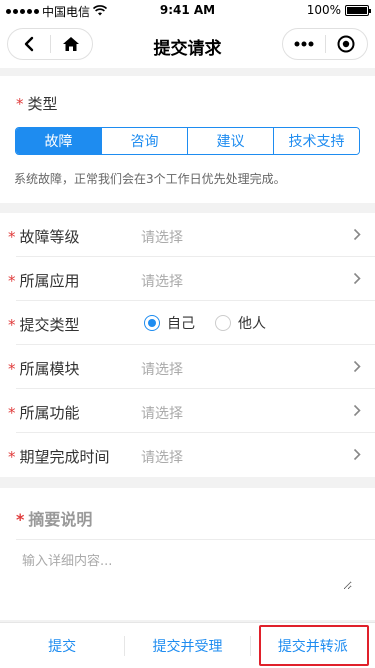 This screenshot has height=668, width=375. What do you see at coordinates (223, 323) in the screenshot?
I see `radio-unchecked-icon` at bounding box center [223, 323].